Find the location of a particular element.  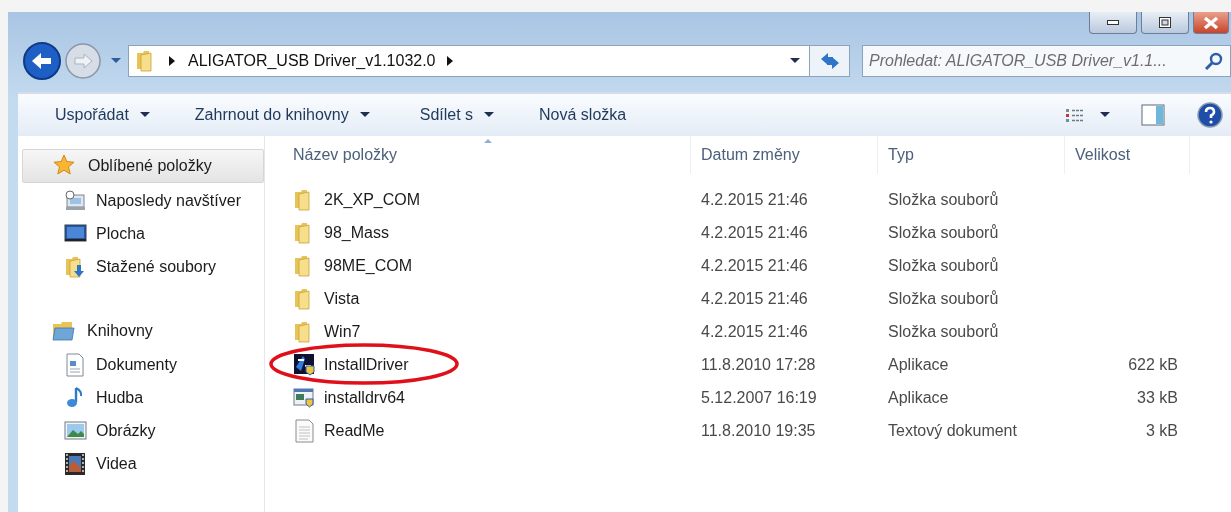

help-icon is located at coordinates (1210, 114).